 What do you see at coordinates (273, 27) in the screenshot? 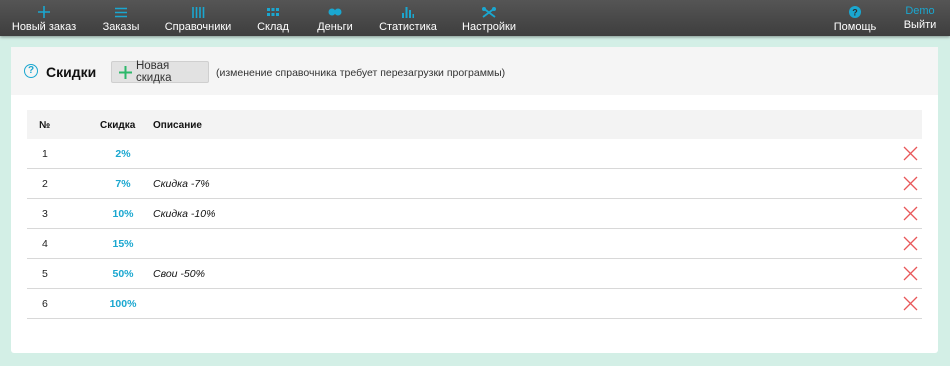
I see `nav-label: Склад` at bounding box center [273, 27].